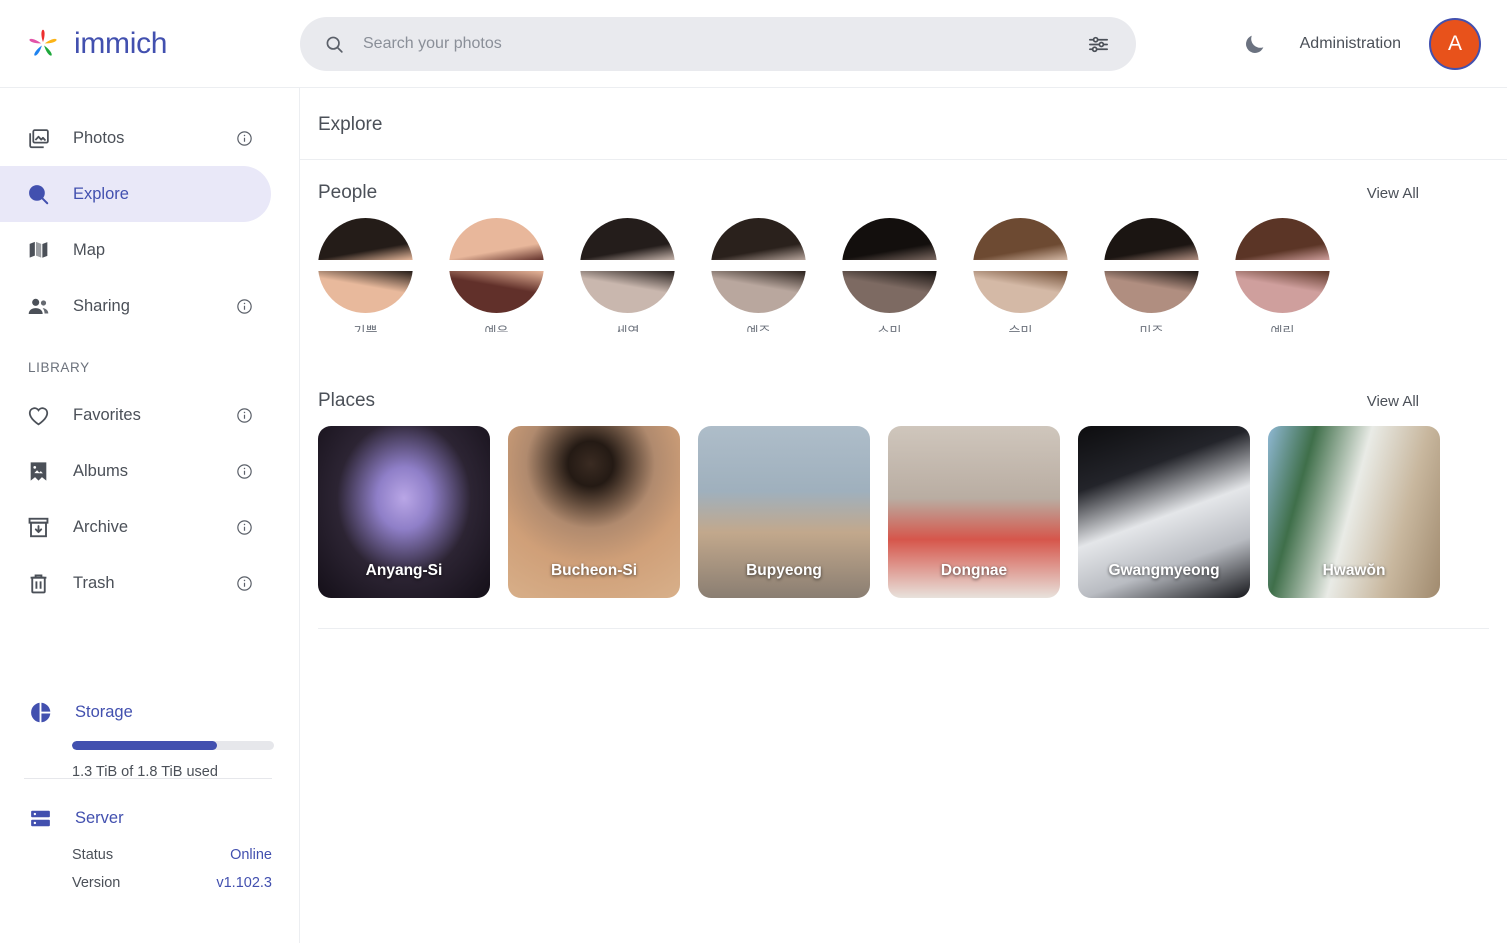 Image resolution: width=1507 pixels, height=943 pixels. What do you see at coordinates (1282, 328) in the screenshot?
I see `person-name: 예린` at bounding box center [1282, 328].